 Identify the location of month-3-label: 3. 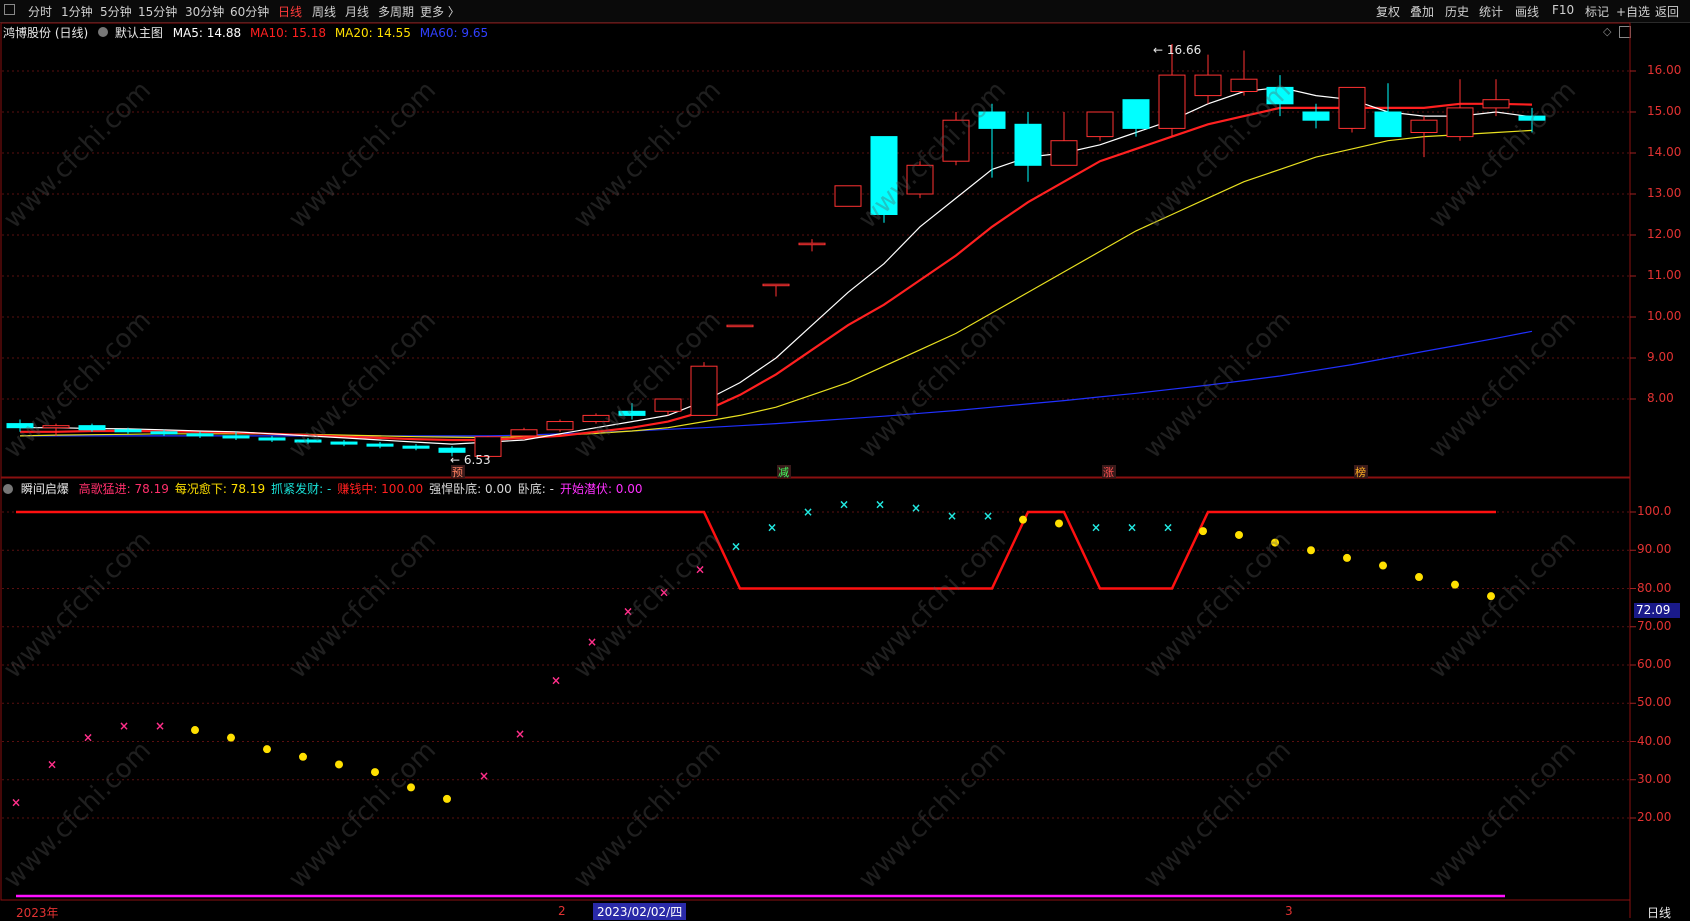
(1289, 911).